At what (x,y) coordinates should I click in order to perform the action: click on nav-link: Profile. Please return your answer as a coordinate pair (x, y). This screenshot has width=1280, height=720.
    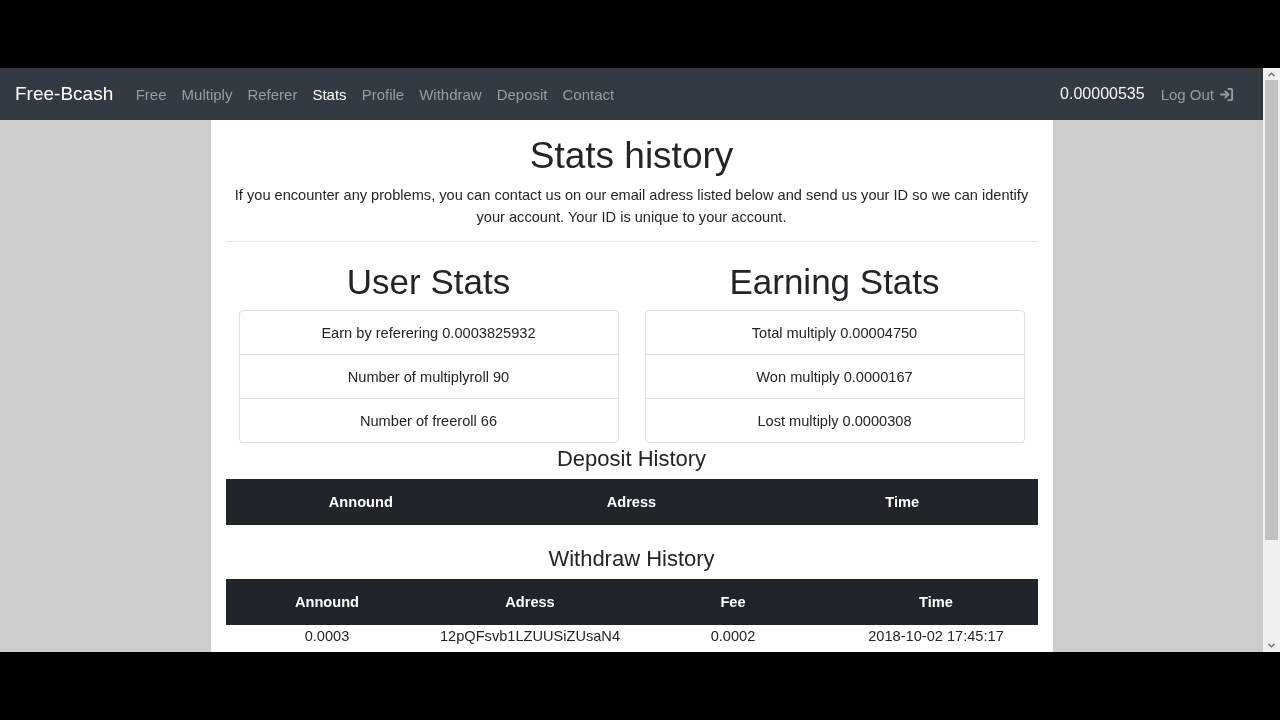
    Looking at the image, I should click on (383, 94).